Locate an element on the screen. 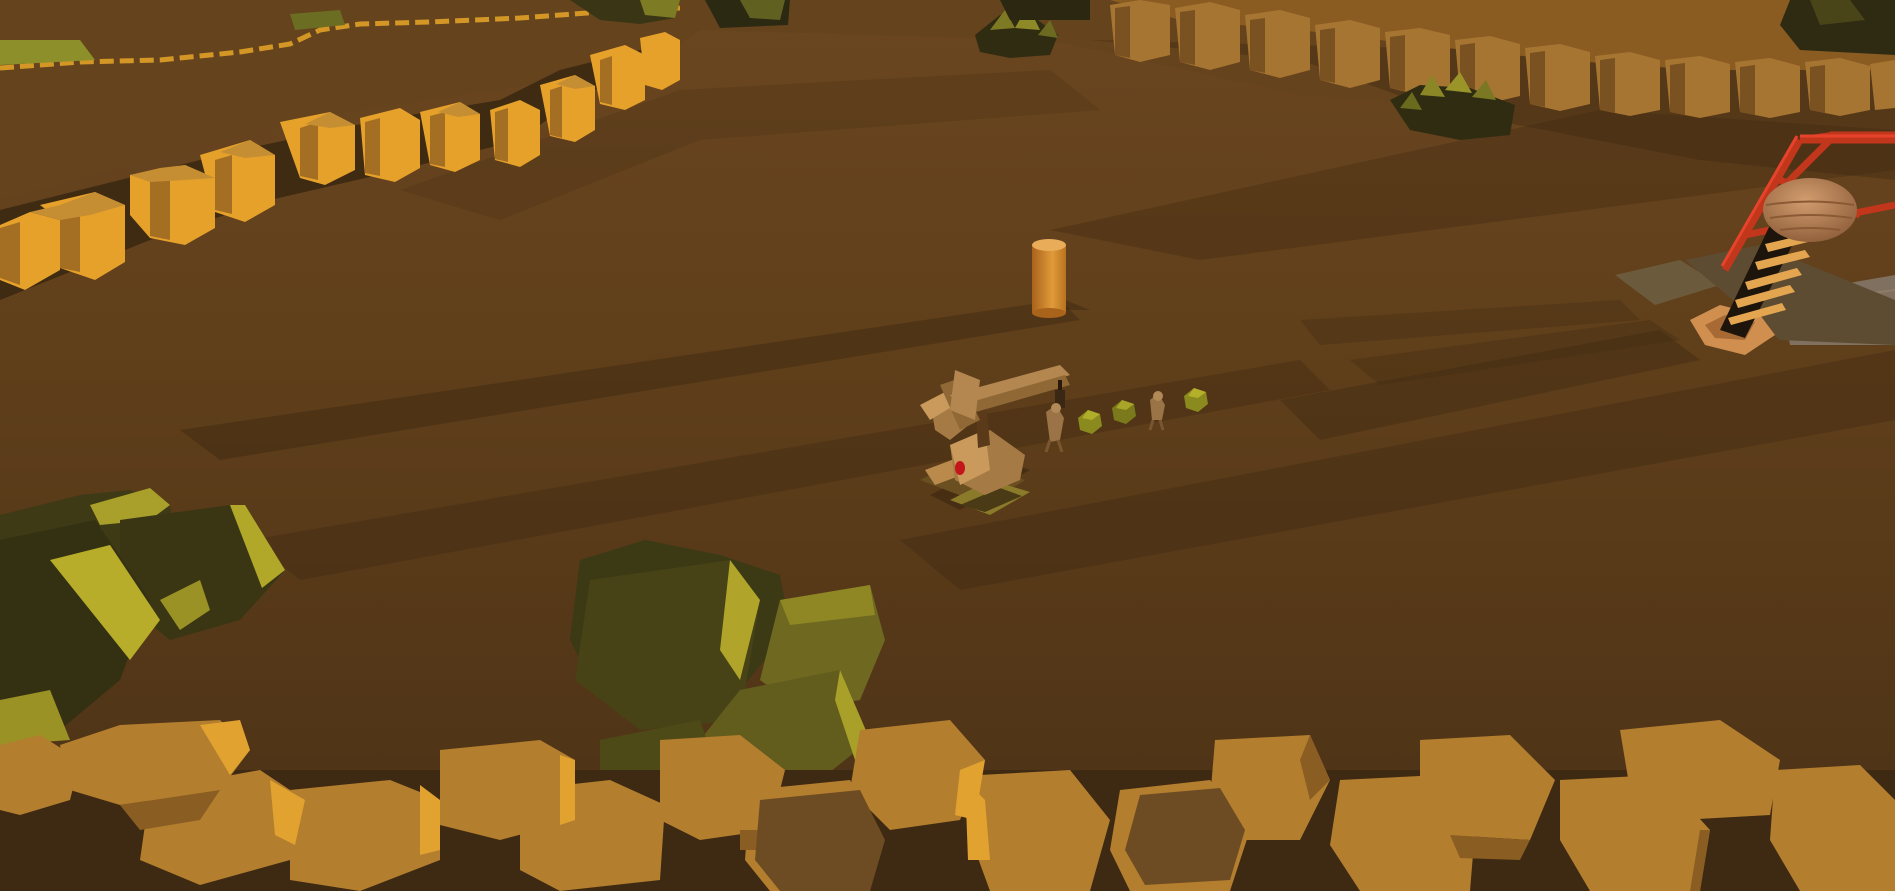  tower-dome-cap is located at coordinates (1810, 210).